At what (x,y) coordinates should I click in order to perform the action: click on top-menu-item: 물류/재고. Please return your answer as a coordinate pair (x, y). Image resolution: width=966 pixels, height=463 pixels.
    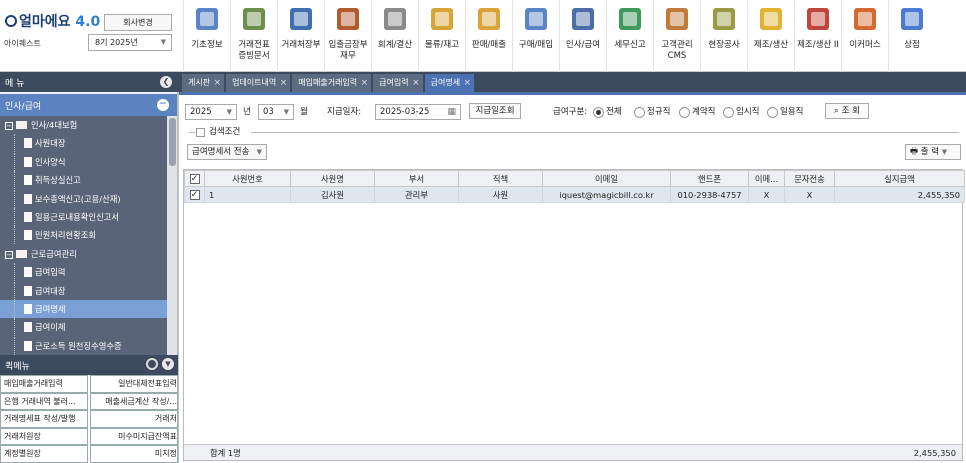
    Looking at the image, I should click on (441, 36).